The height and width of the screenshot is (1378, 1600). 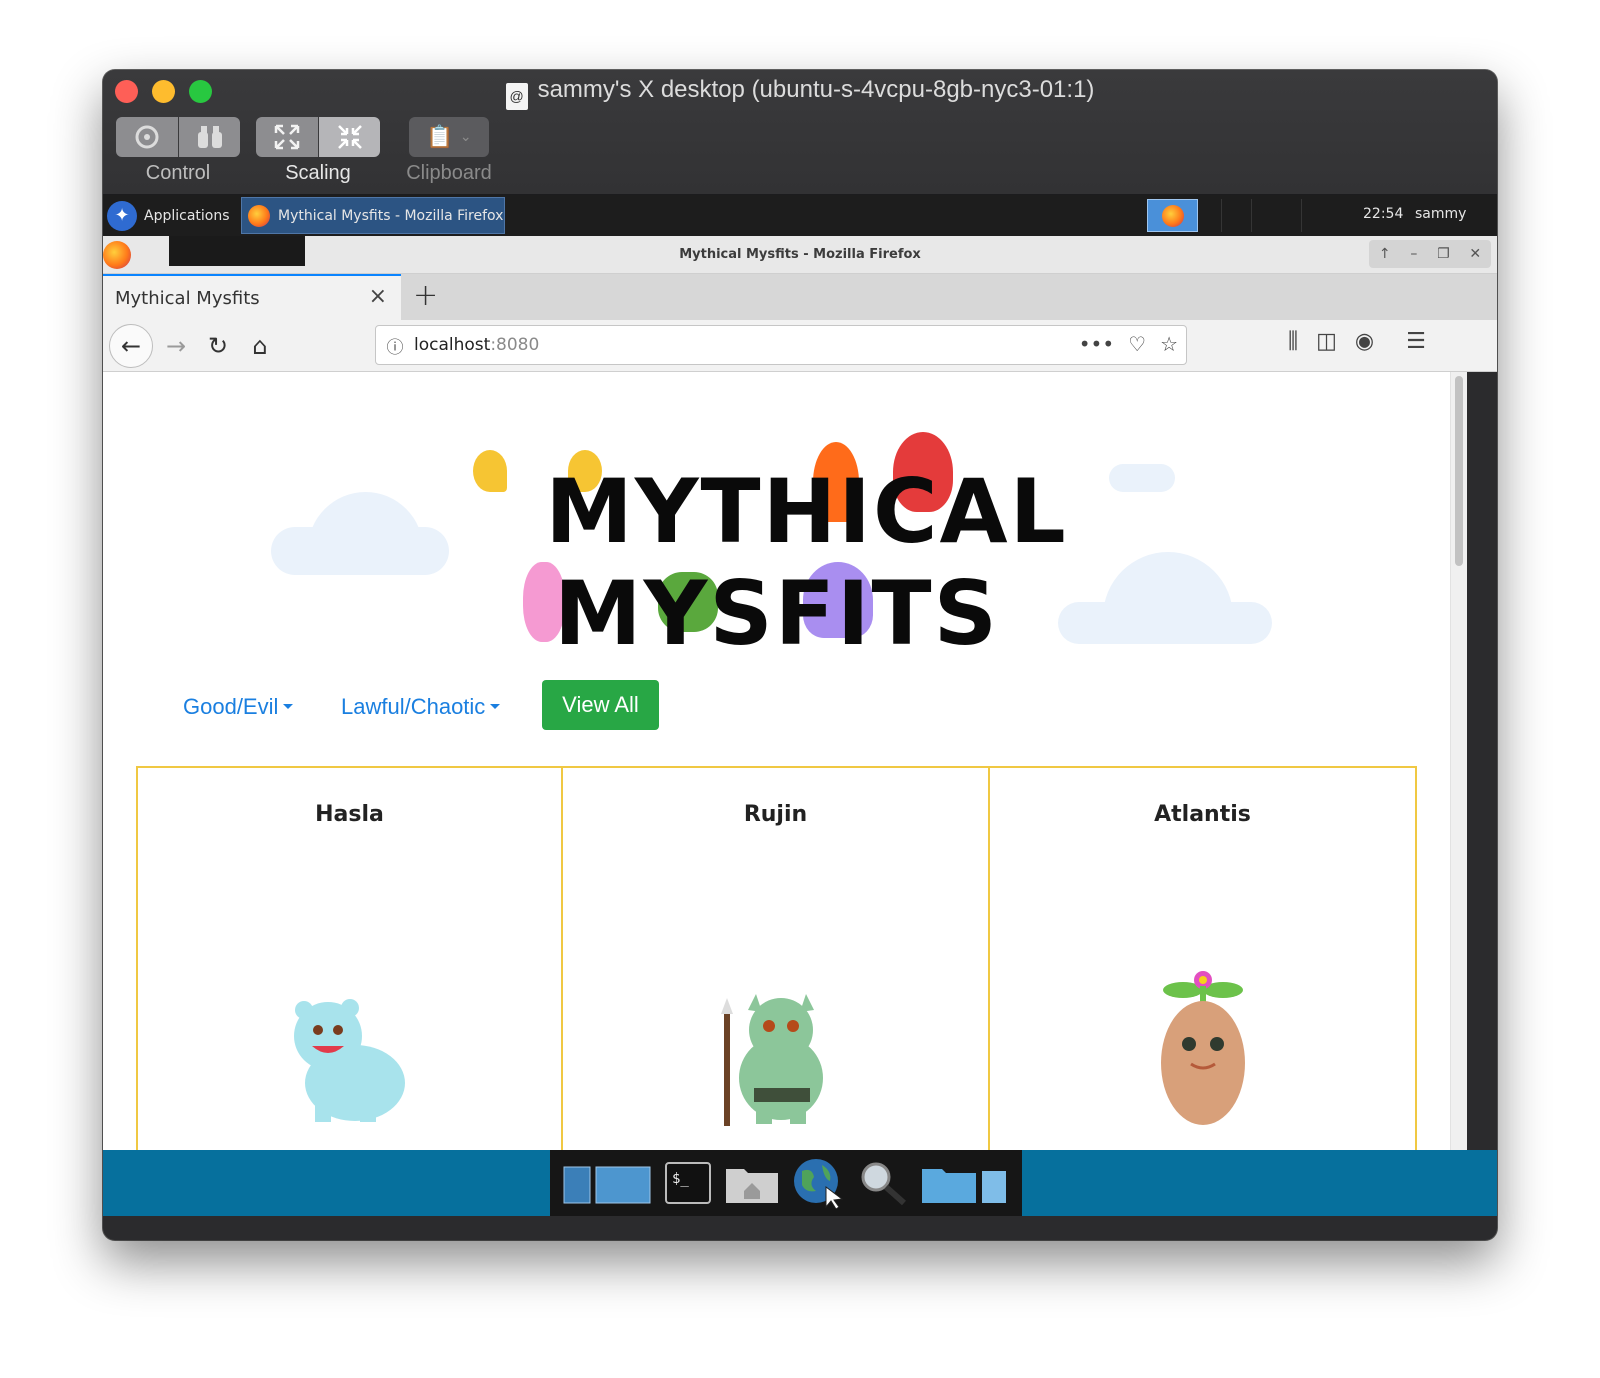 I want to click on tab-strip: Mythical Mysfits × +, so click(x=800, y=297).